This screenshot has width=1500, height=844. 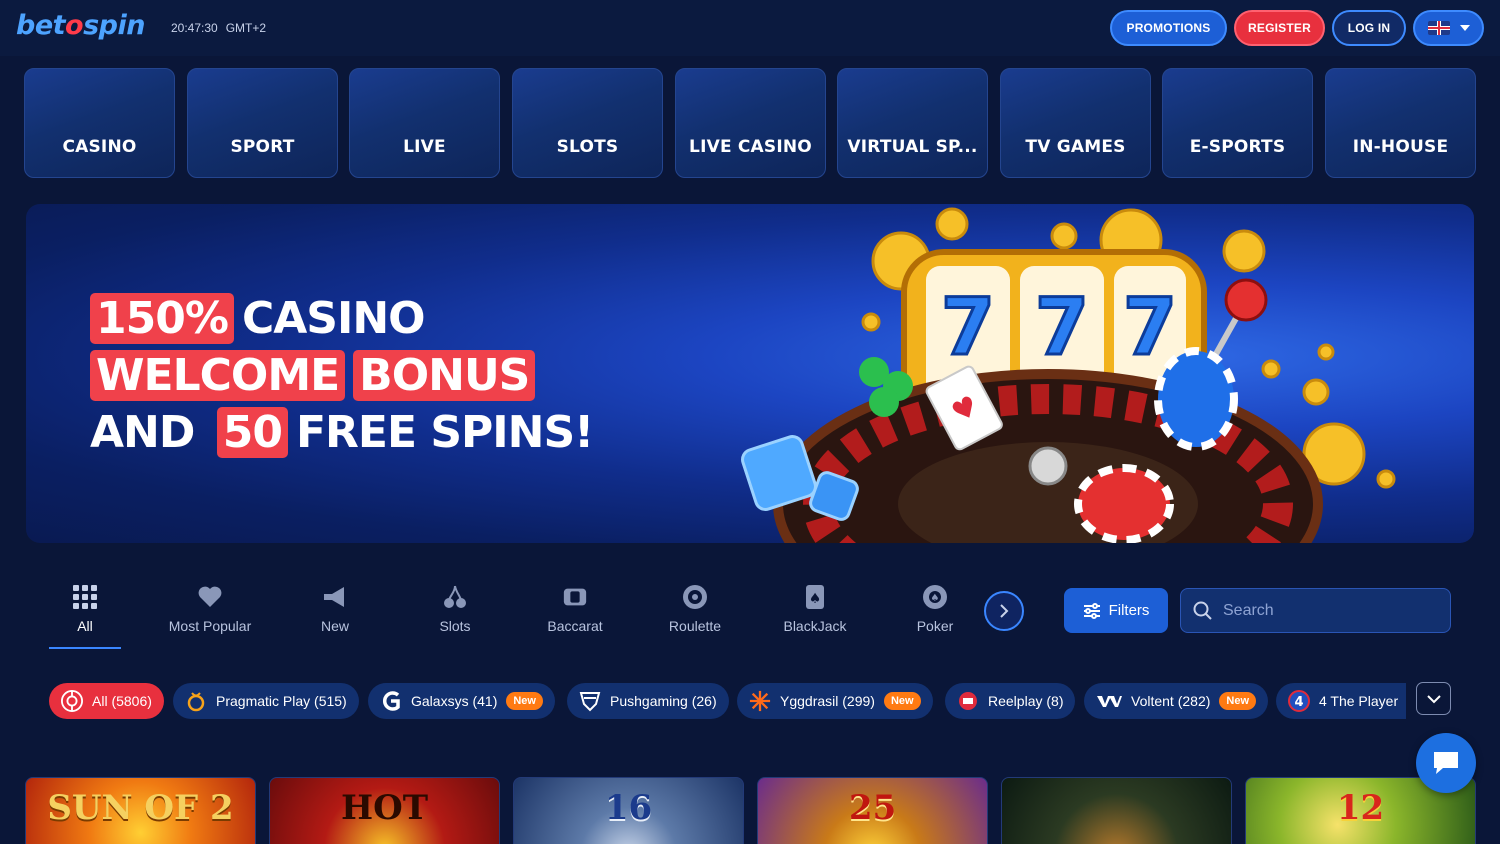 What do you see at coordinates (335, 597) in the screenshot?
I see `megaphone-icon` at bounding box center [335, 597].